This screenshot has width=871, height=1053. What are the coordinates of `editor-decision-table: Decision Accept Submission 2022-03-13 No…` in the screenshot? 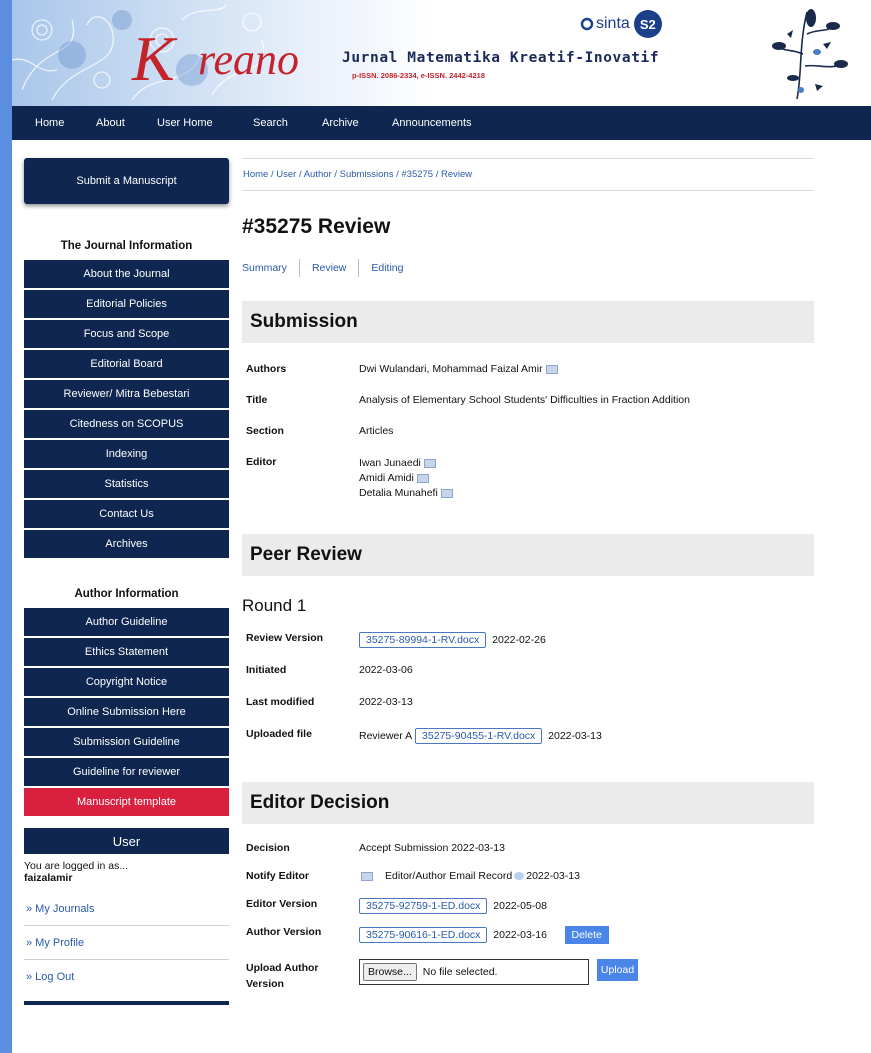 It's located at (442, 921).